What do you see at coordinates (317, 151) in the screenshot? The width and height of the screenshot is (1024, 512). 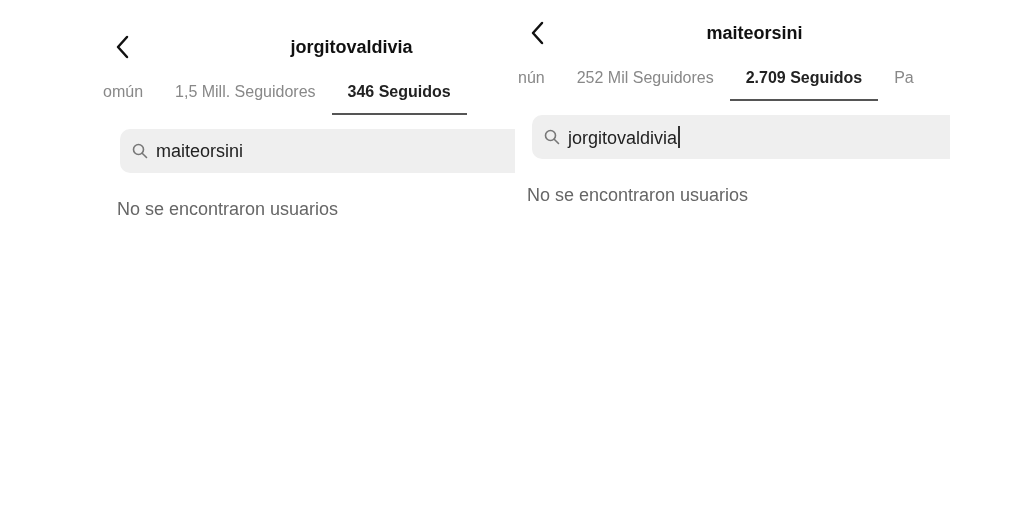 I see `search-field: maiteorsini` at bounding box center [317, 151].